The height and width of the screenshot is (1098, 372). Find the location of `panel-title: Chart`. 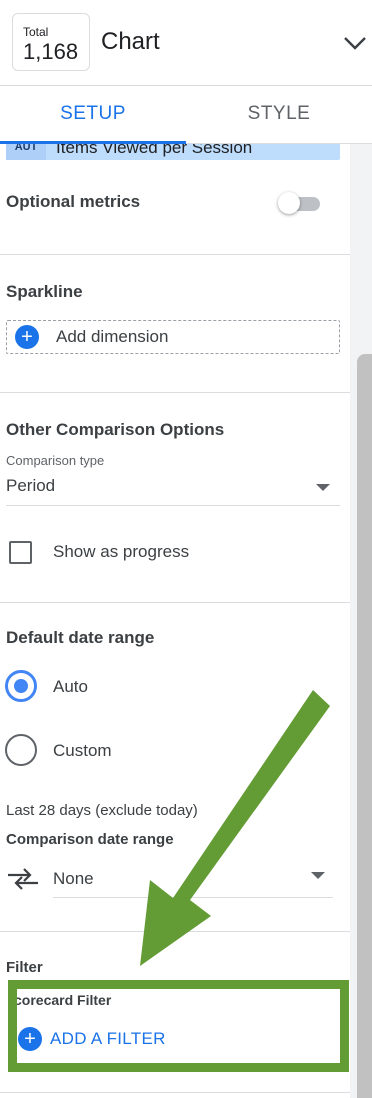

panel-title: Chart is located at coordinates (130, 41).